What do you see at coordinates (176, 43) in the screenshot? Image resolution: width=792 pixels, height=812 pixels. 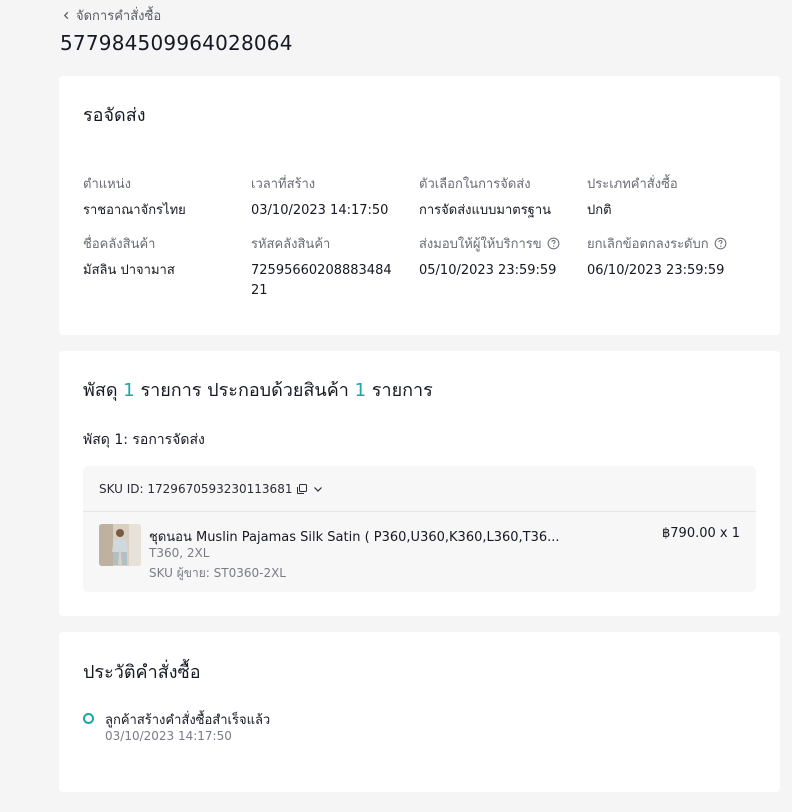 I see `order-id-title: 577984509964028064` at bounding box center [176, 43].